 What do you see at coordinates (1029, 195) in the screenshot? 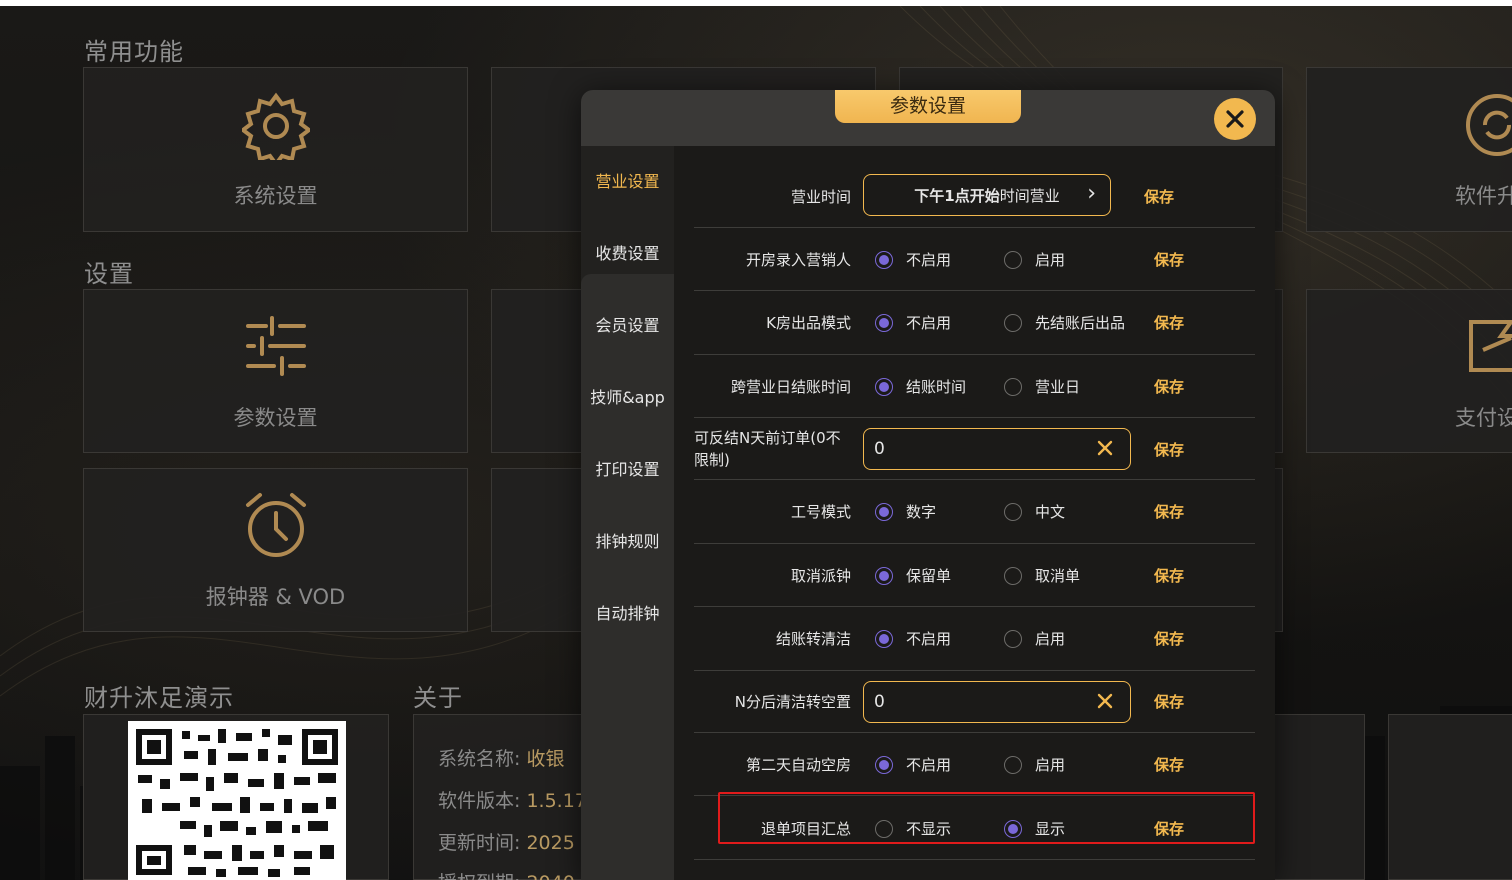
I see `business-time-value-rest: 时间营业` at bounding box center [1029, 195].